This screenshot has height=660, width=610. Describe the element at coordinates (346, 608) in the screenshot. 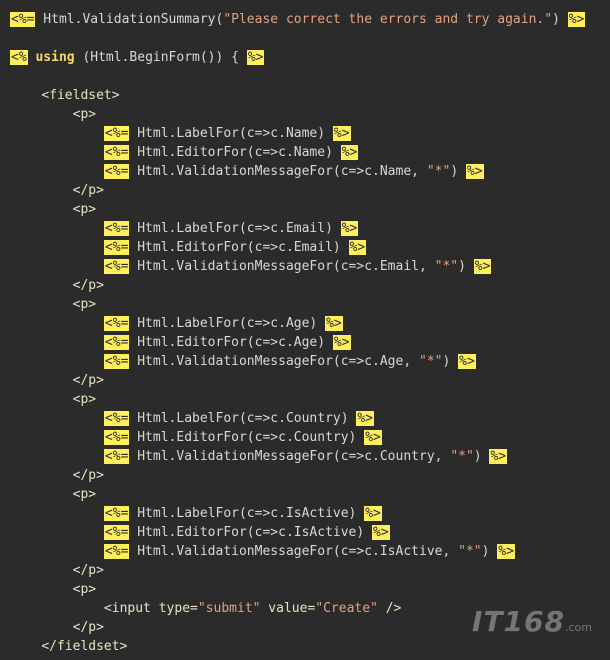

I see `string-literal: "Create"` at that location.